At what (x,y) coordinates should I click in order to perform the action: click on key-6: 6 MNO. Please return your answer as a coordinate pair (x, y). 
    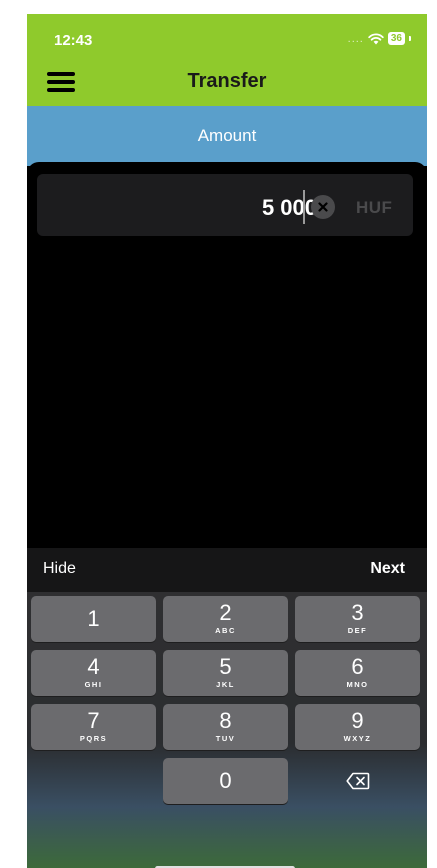
    Looking at the image, I should click on (357, 673).